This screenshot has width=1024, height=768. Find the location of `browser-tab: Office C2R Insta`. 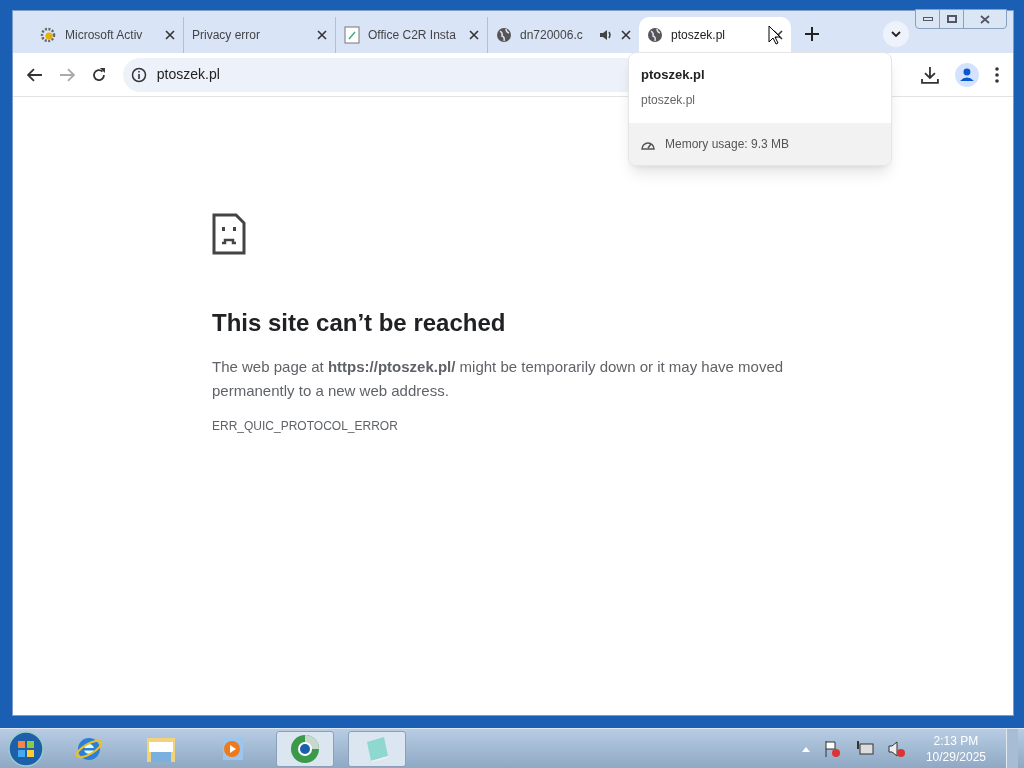

browser-tab: Office C2R Insta is located at coordinates (411, 35).